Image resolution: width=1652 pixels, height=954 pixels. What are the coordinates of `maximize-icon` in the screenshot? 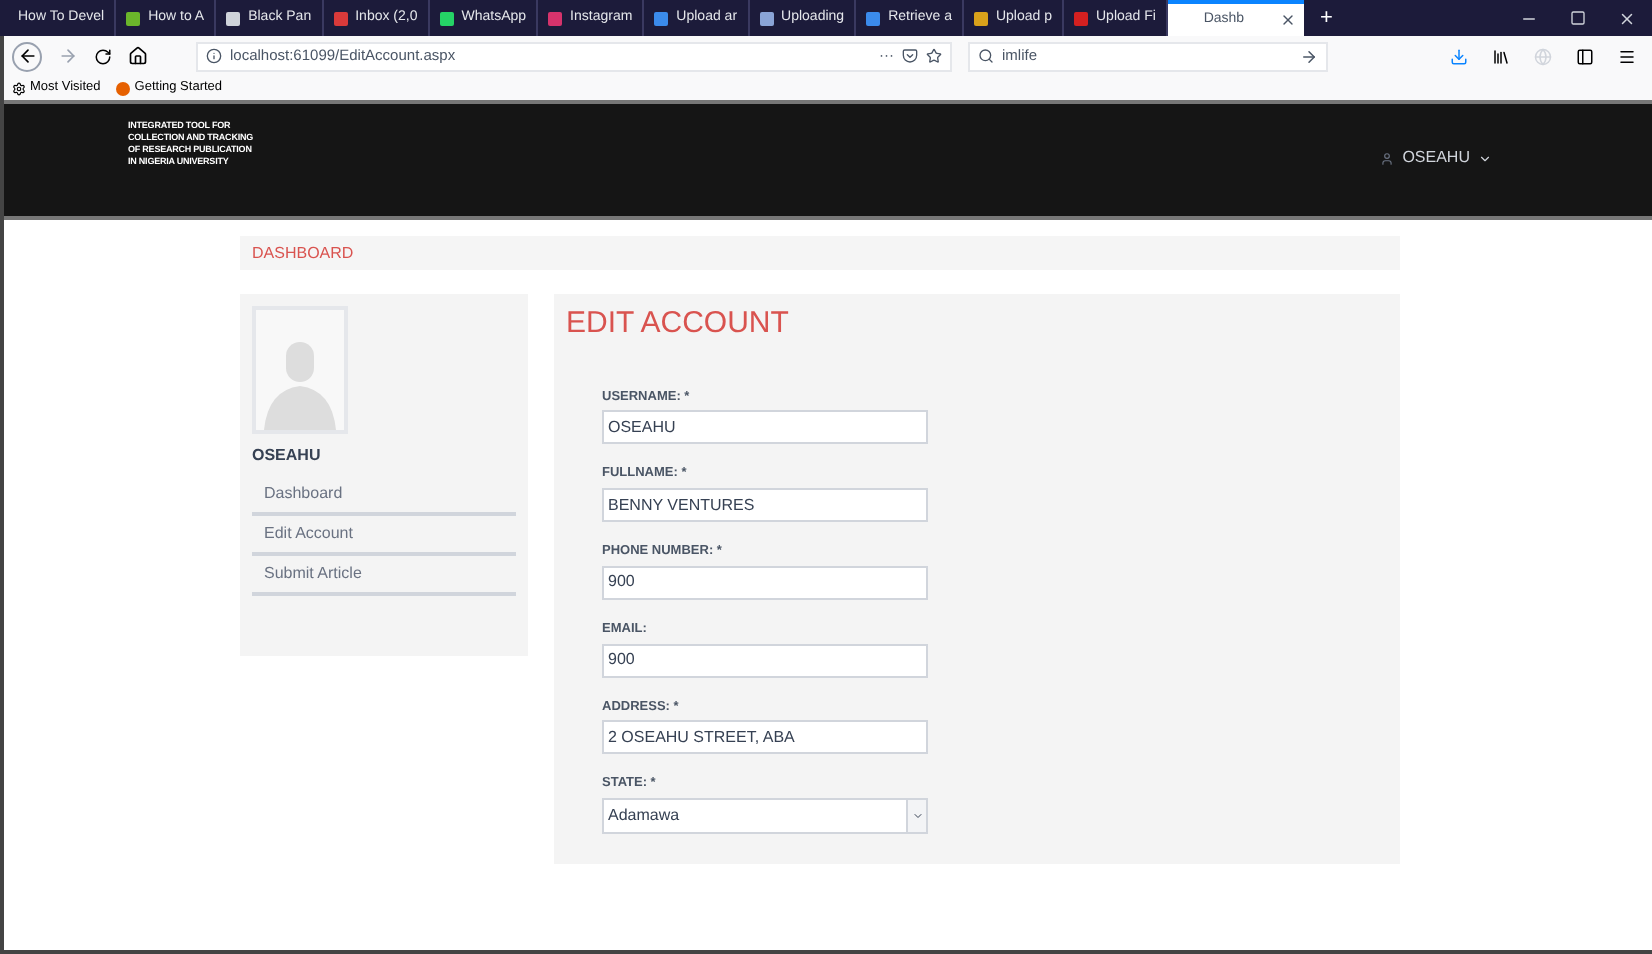 It's located at (1578, 18).